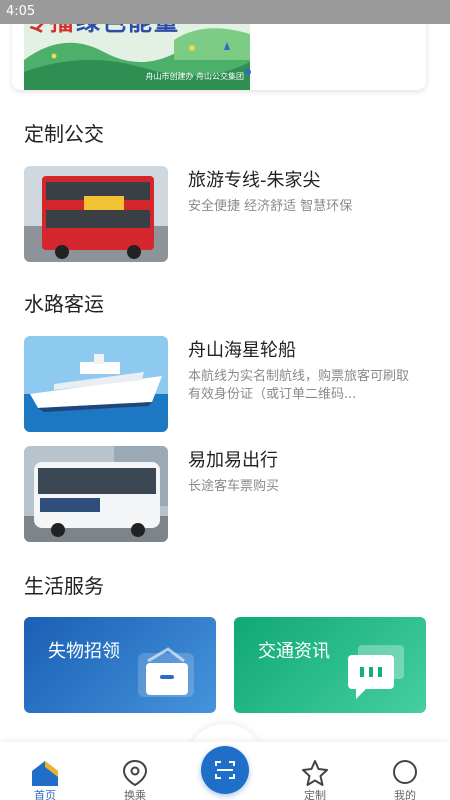 This screenshot has width=450, height=800. Describe the element at coordinates (96, 214) in the screenshot. I see `tour-bus-image` at that location.